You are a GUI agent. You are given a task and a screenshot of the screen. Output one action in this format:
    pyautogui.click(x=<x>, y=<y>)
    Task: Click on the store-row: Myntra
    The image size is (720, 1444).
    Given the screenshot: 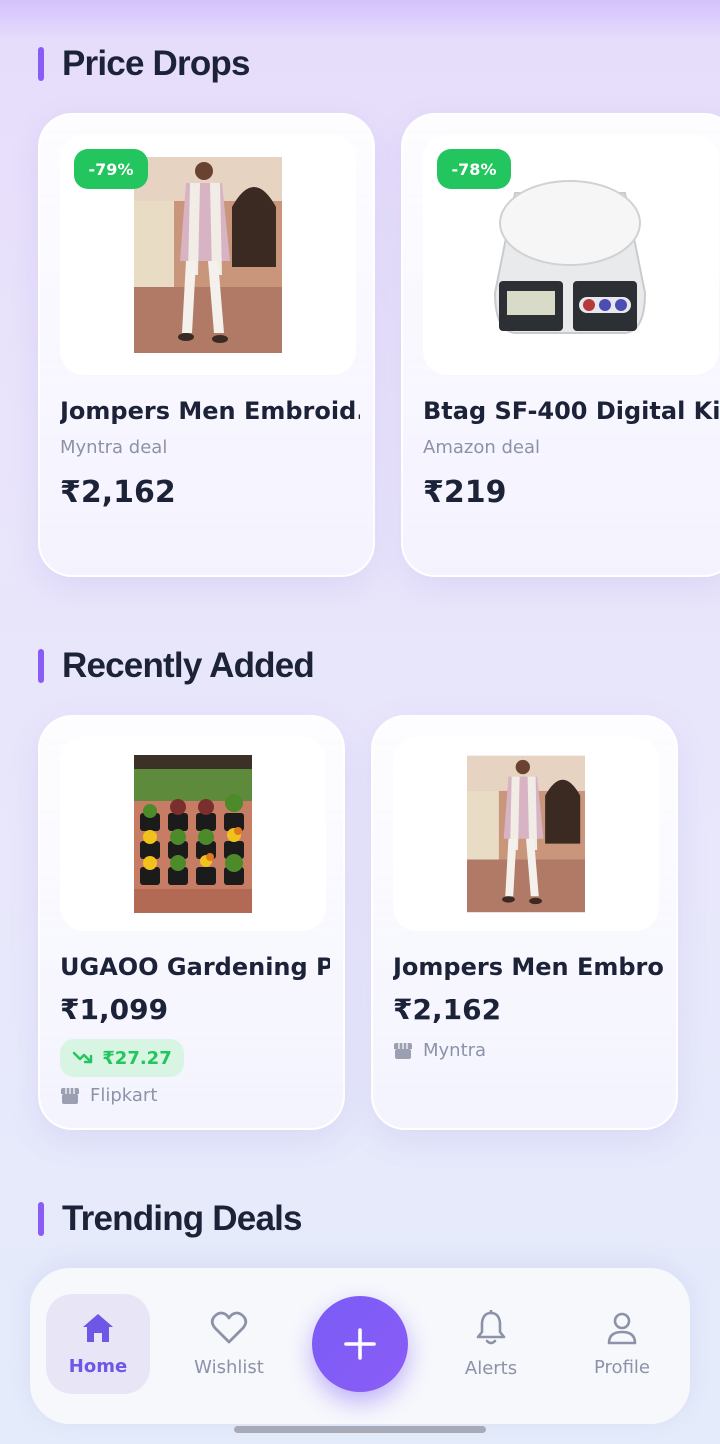 What is the action you would take?
    pyautogui.click(x=439, y=1050)
    